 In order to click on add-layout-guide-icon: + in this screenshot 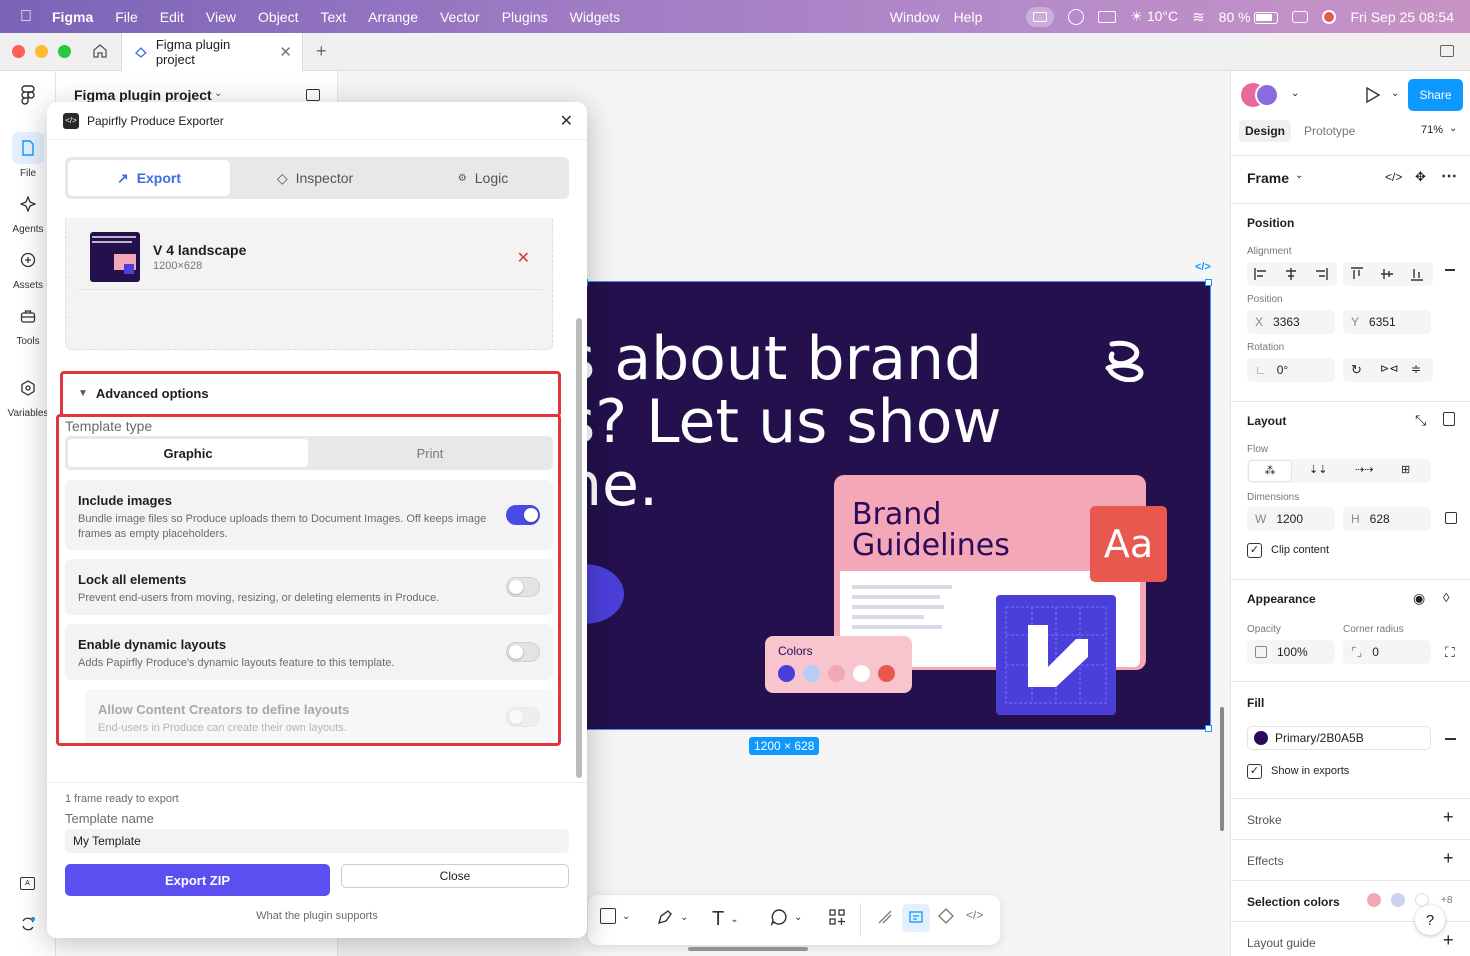, I will do `click(1448, 940)`.